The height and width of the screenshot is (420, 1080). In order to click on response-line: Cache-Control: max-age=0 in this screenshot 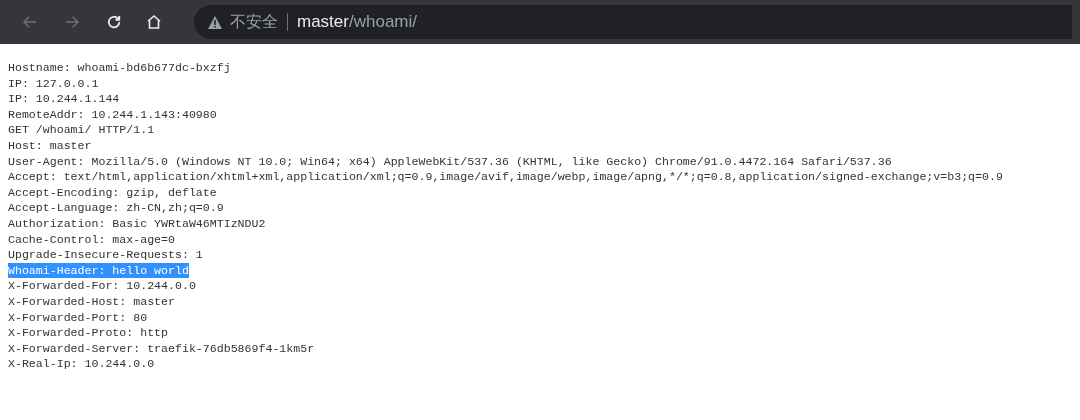, I will do `click(91, 239)`.